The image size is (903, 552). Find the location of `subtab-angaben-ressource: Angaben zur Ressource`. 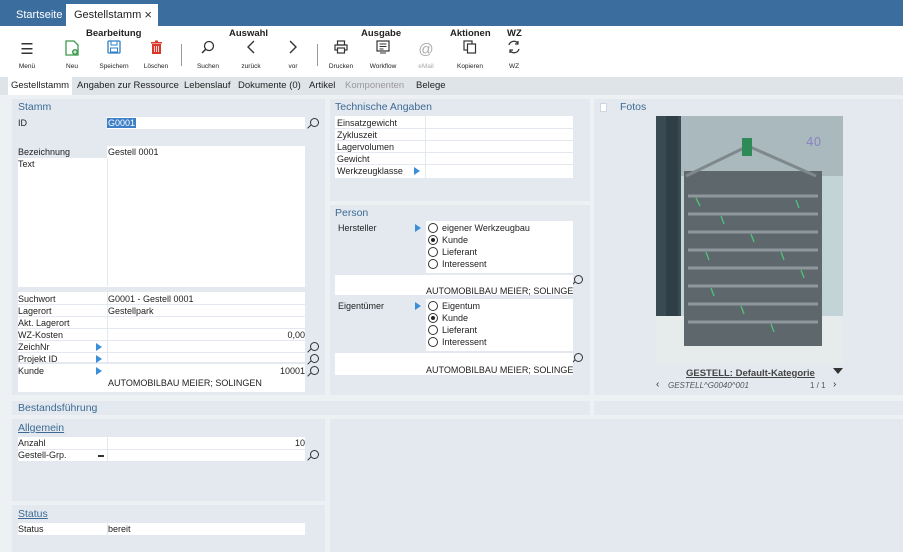

subtab-angaben-ressource: Angaben zur Ressource is located at coordinates (128, 86).